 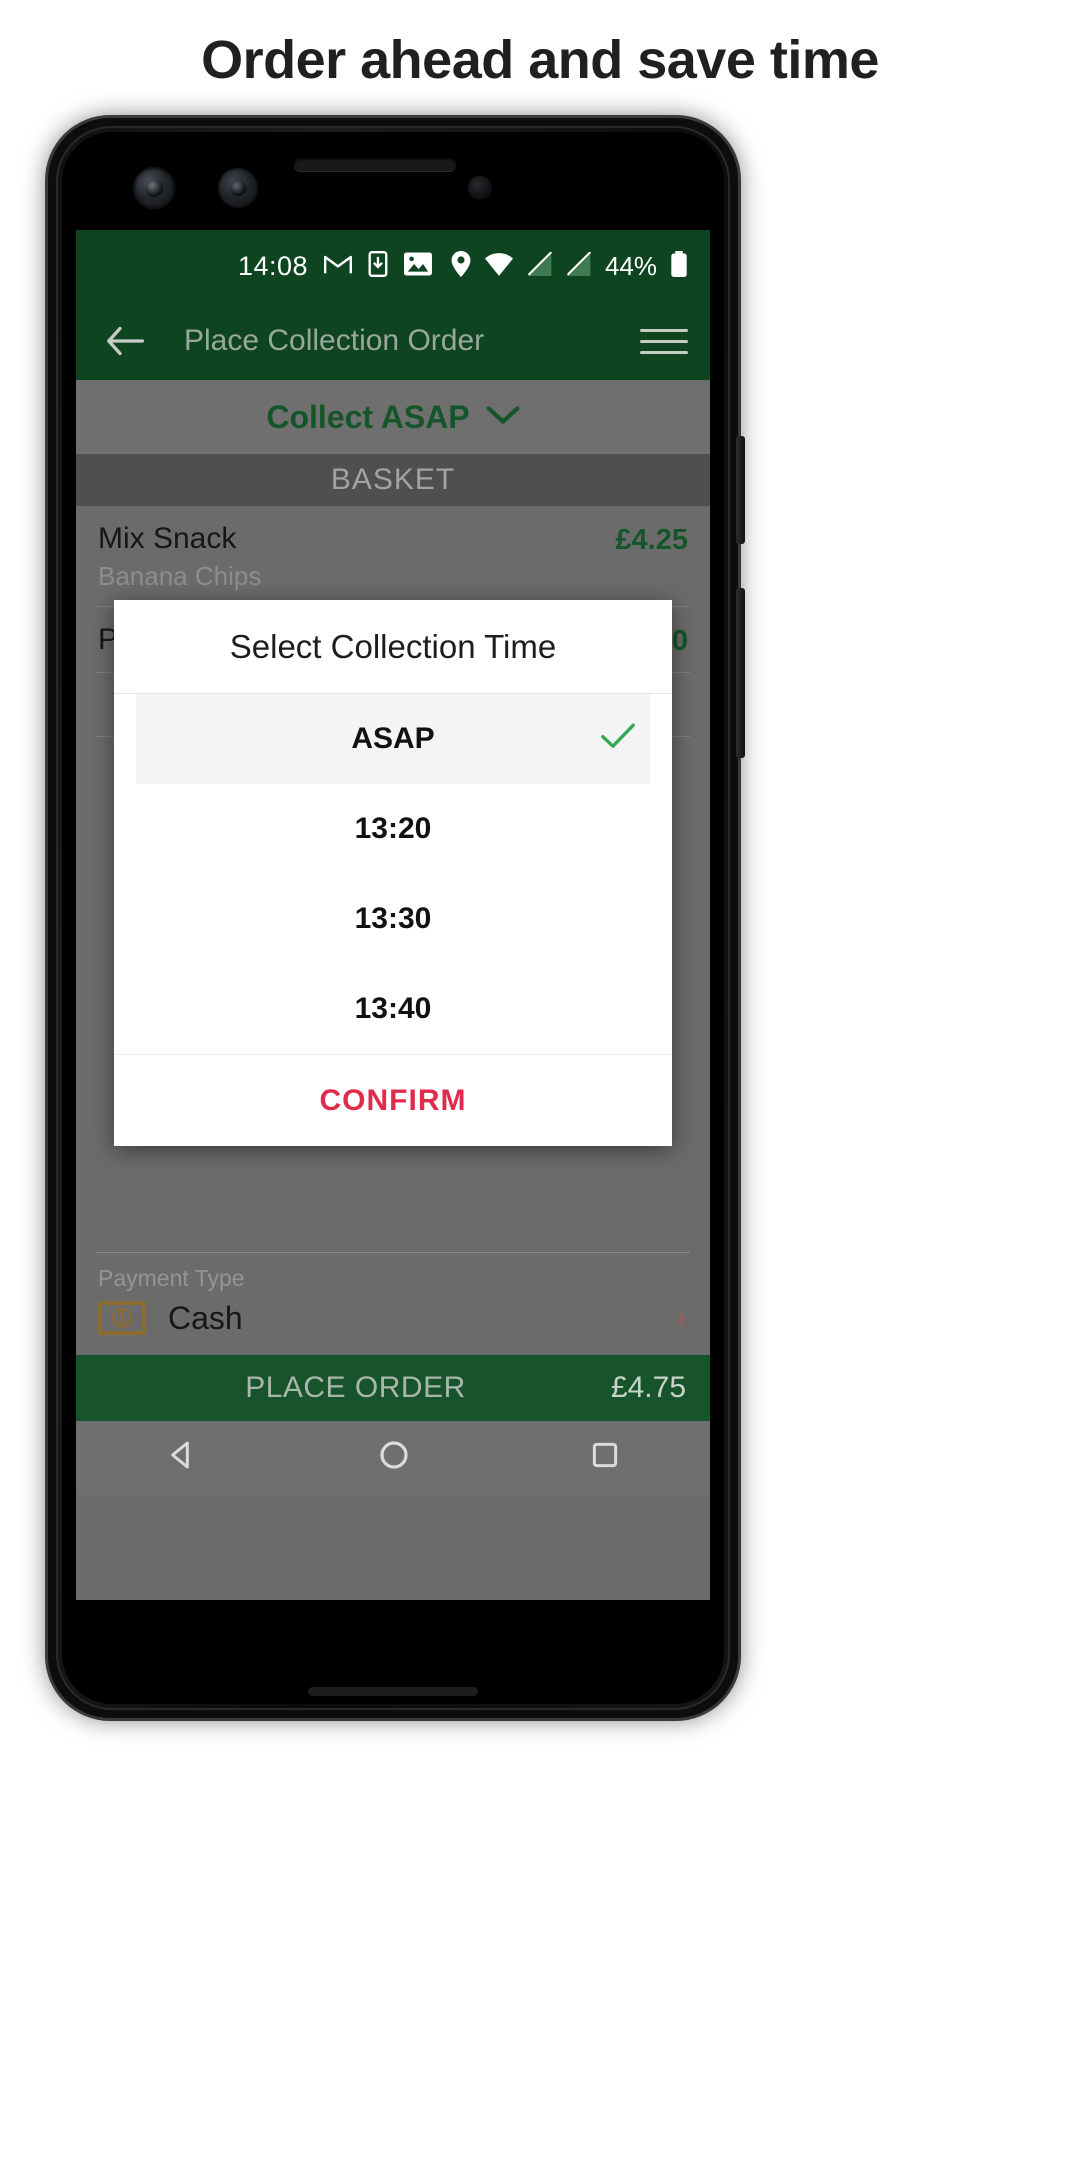 I want to click on volume-button, so click(x=740, y=673).